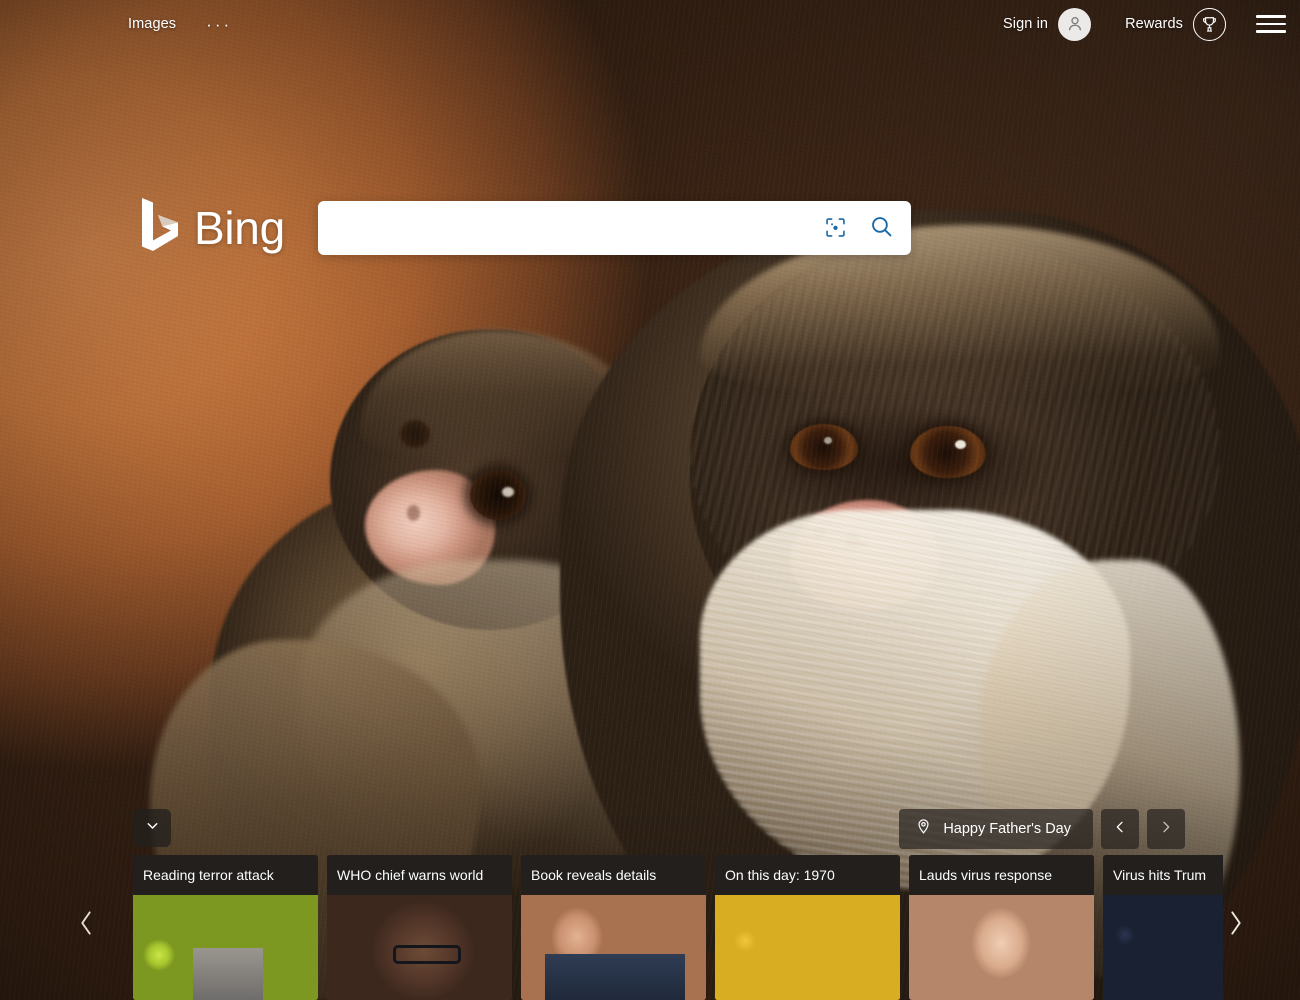 The width and height of the screenshot is (1300, 1000). What do you see at coordinates (574, 227) in the screenshot?
I see `search-input` at bounding box center [574, 227].